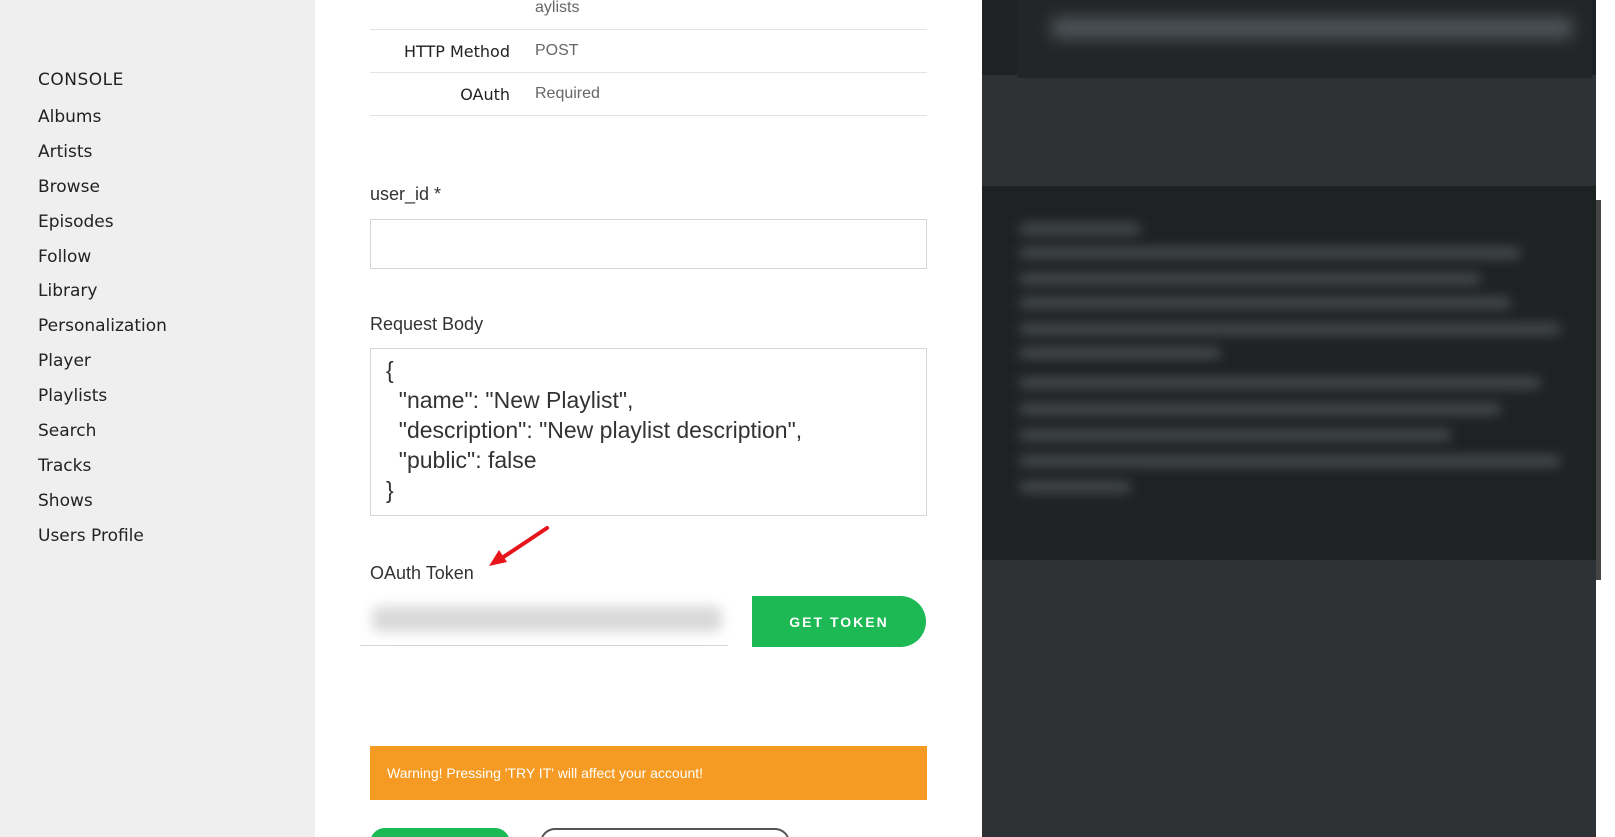 The width and height of the screenshot is (1615, 837). Describe the element at coordinates (567, 93) in the screenshot. I see `oauth-value: Required` at that location.